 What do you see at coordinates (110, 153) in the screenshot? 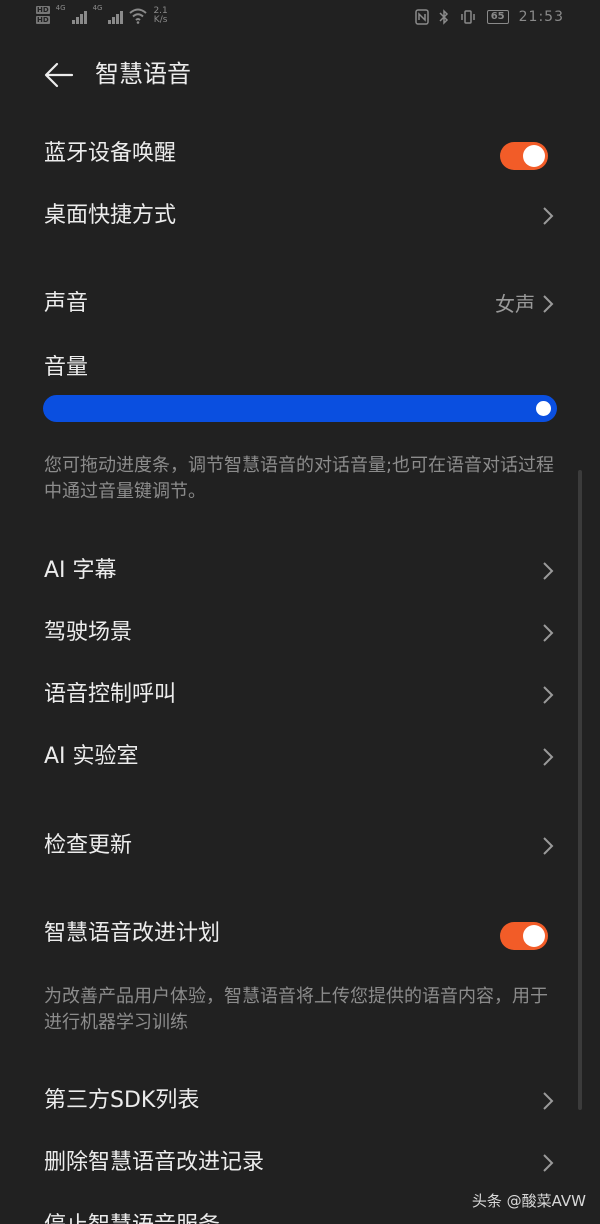
I see `setting-label: 蓝牙设备唤醒` at bounding box center [110, 153].